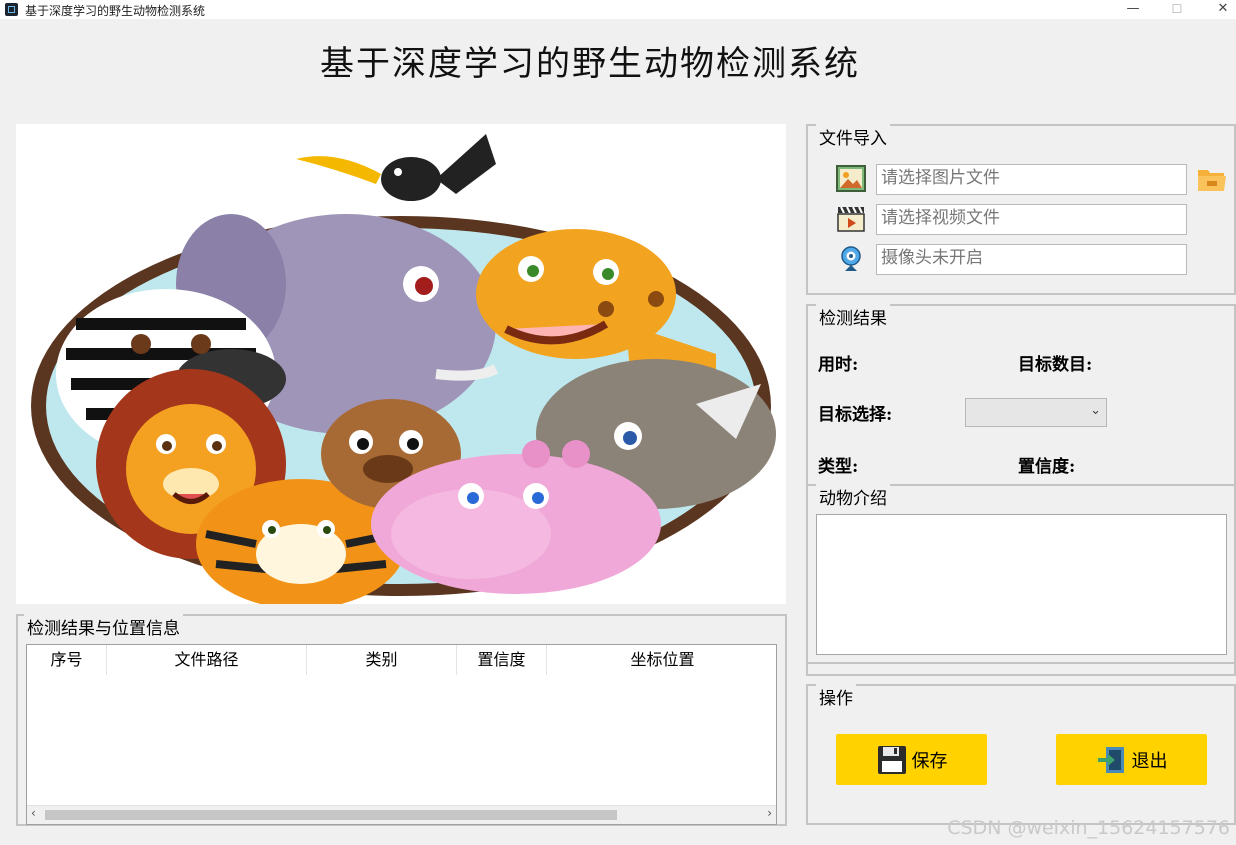 The width and height of the screenshot is (1236, 845). I want to click on camera-icon, so click(851, 259).